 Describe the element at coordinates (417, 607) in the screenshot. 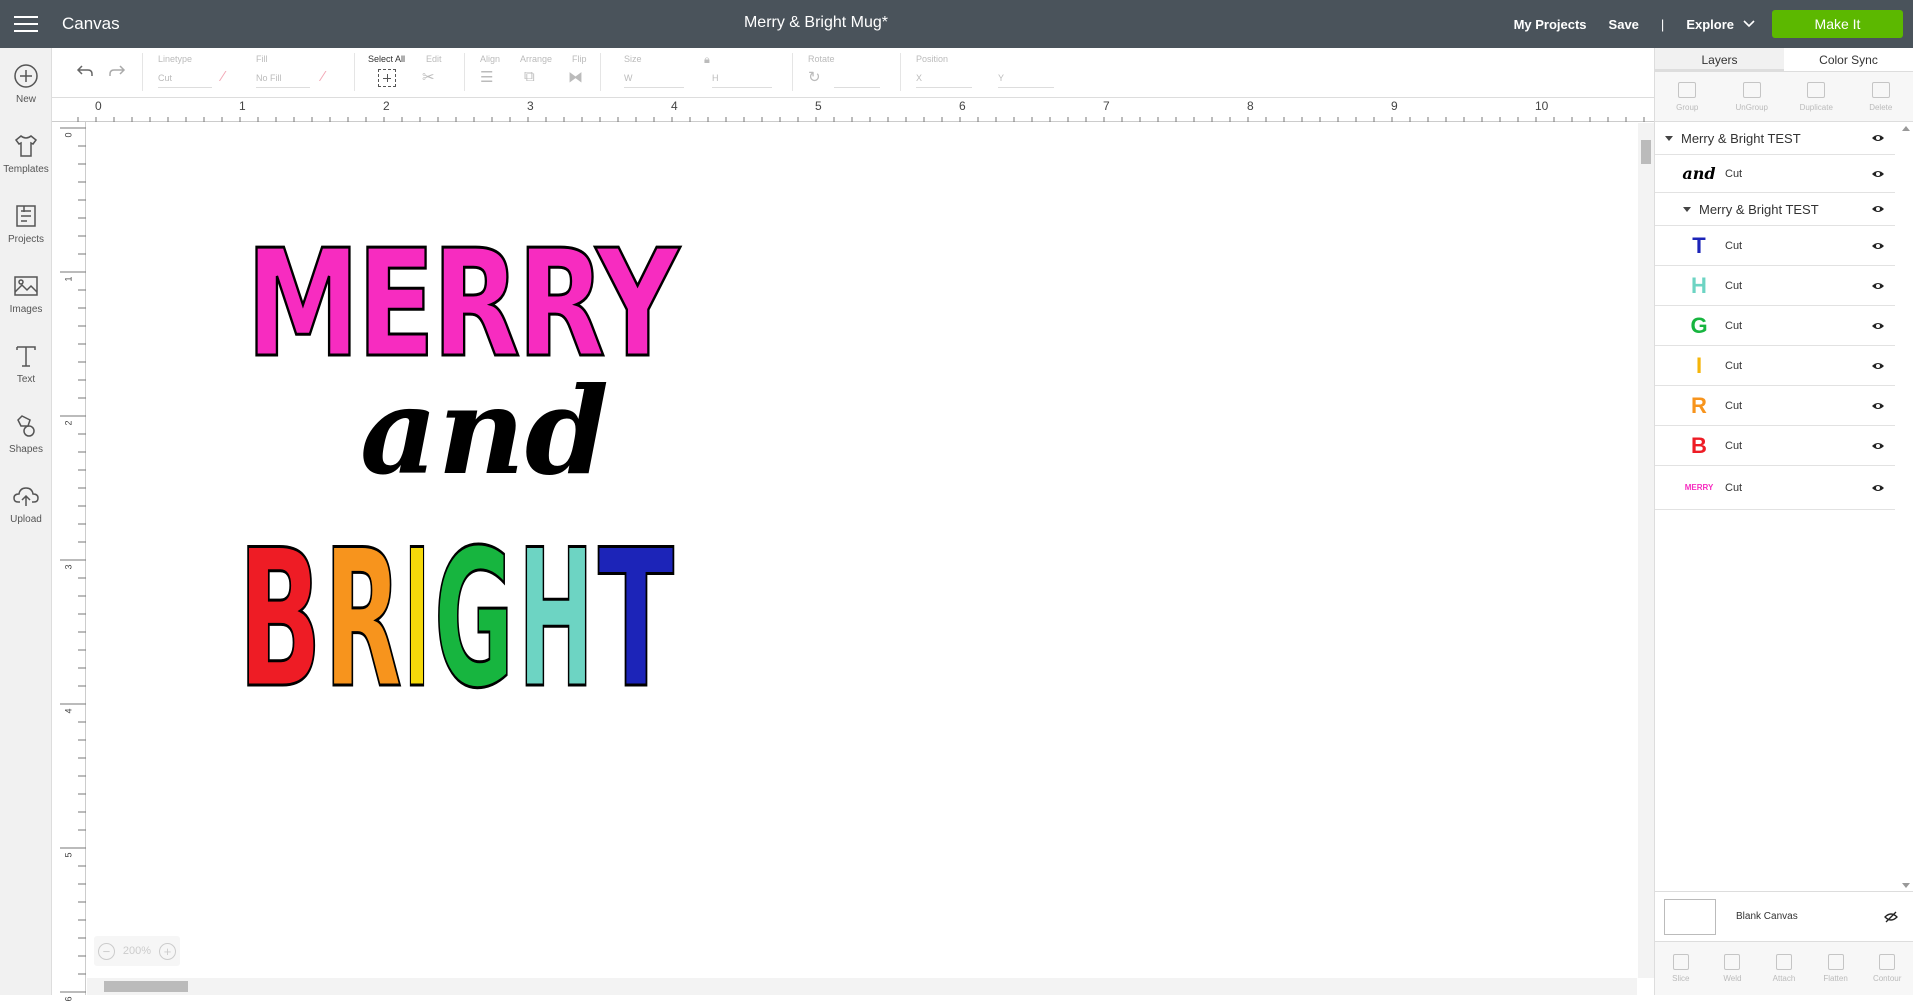

I see `bright-letter-i: I` at that location.